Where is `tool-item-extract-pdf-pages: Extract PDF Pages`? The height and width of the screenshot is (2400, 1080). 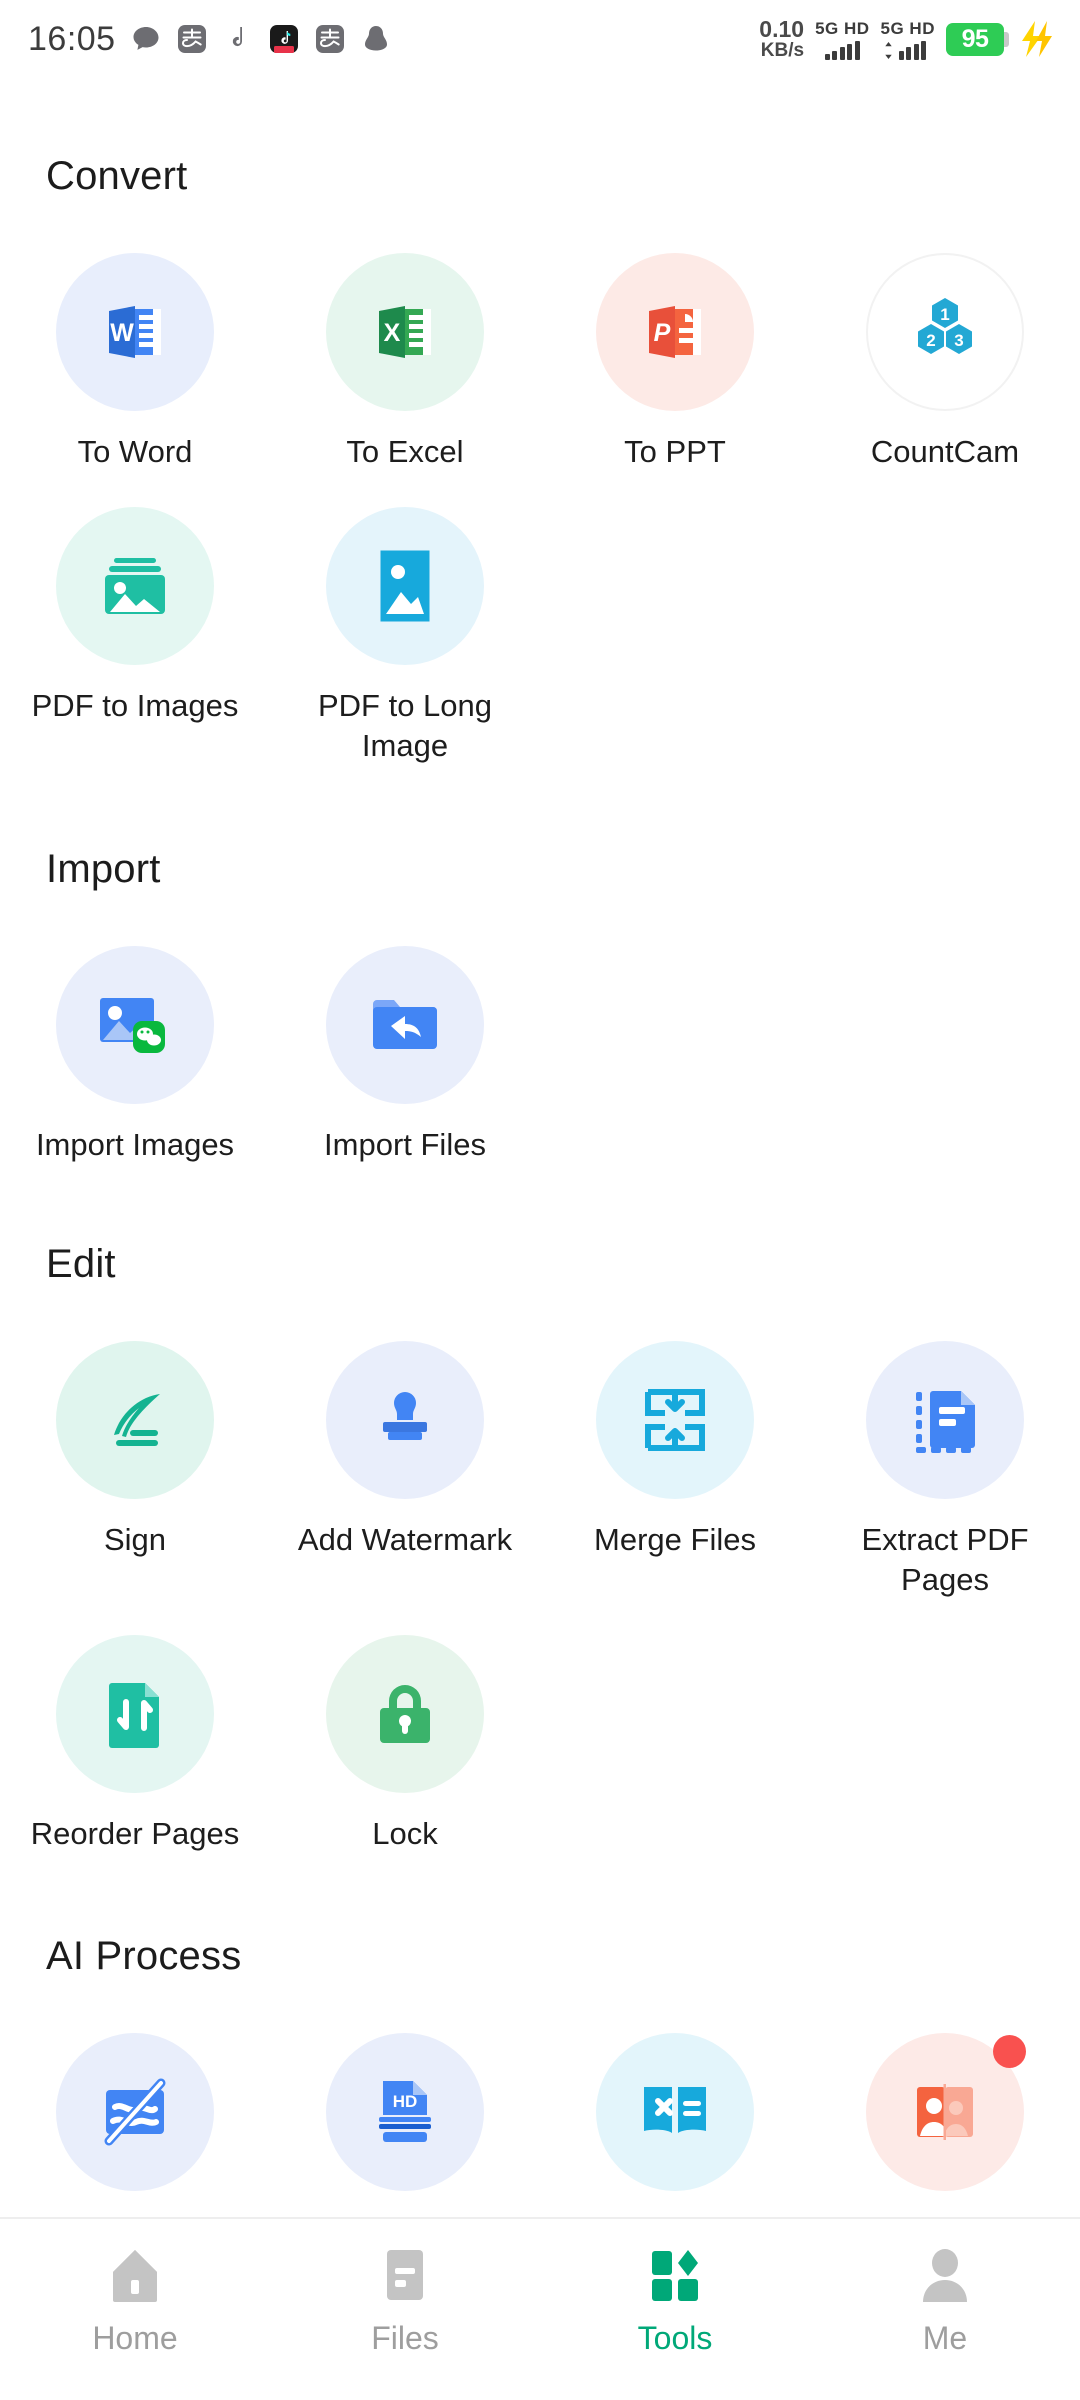
tool-item-extract-pdf-pages: Extract PDF Pages is located at coordinates (945, 1463).